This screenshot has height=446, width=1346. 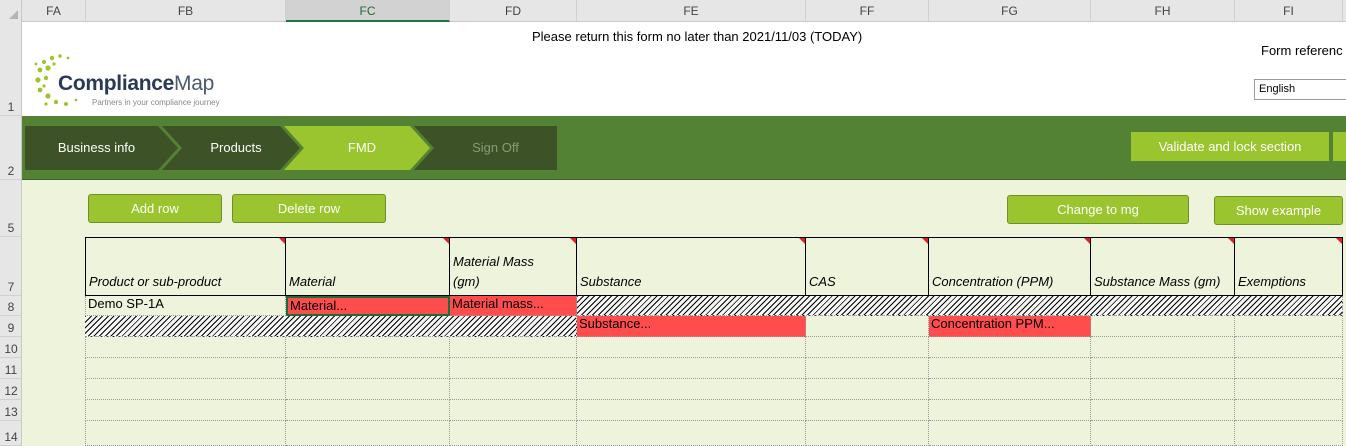 What do you see at coordinates (11, 208) in the screenshot?
I see `row-header-5: 5` at bounding box center [11, 208].